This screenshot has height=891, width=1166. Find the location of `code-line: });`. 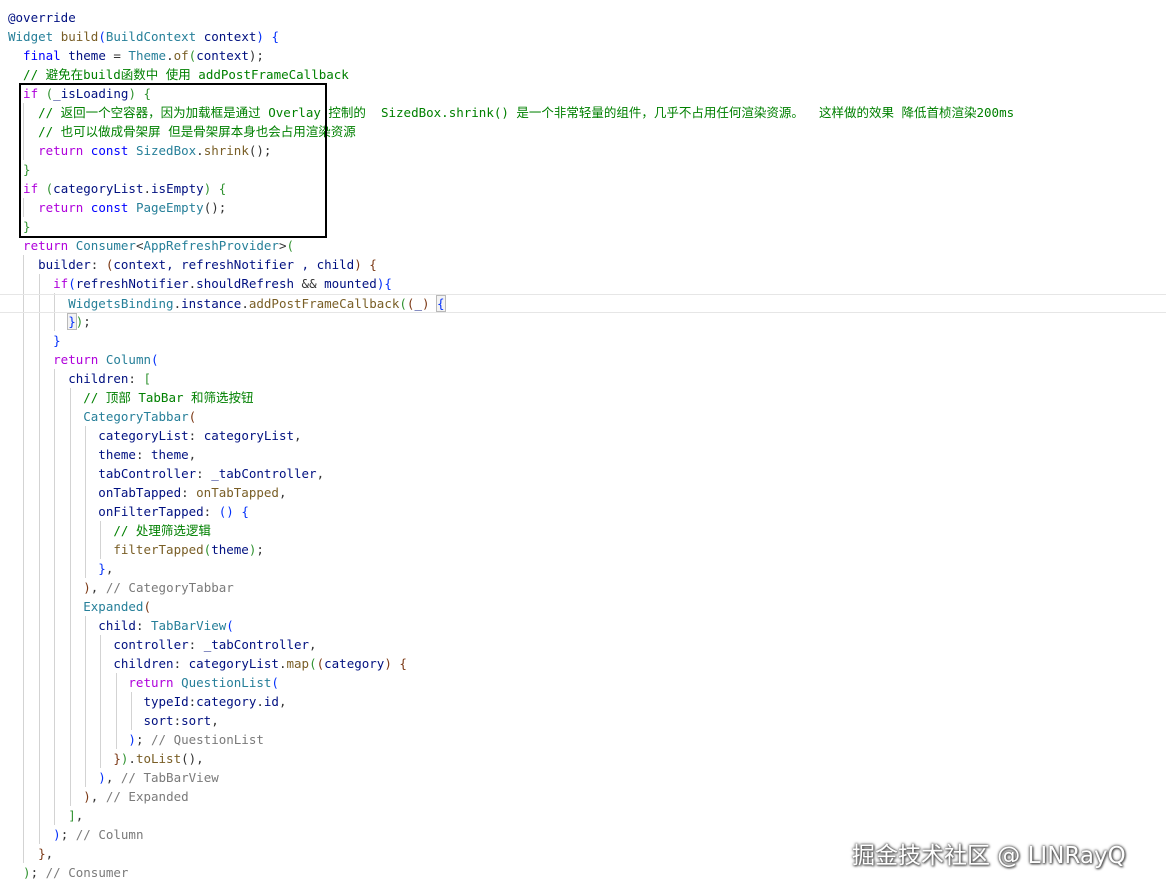

code-line: }); is located at coordinates (45, 321).